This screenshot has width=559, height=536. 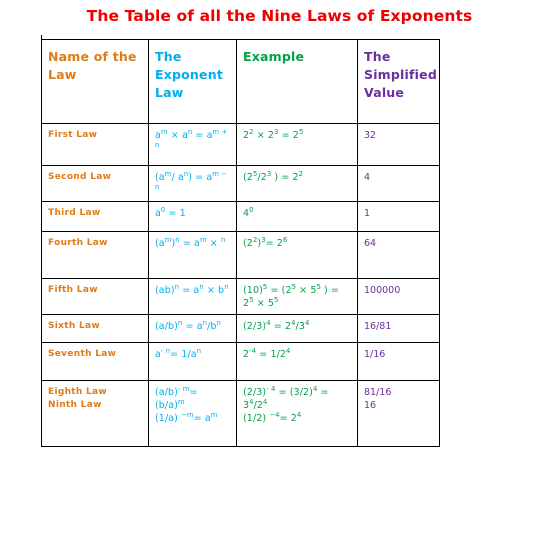 I want to click on column-header-4: The Simplified Value, so click(x=398, y=81).